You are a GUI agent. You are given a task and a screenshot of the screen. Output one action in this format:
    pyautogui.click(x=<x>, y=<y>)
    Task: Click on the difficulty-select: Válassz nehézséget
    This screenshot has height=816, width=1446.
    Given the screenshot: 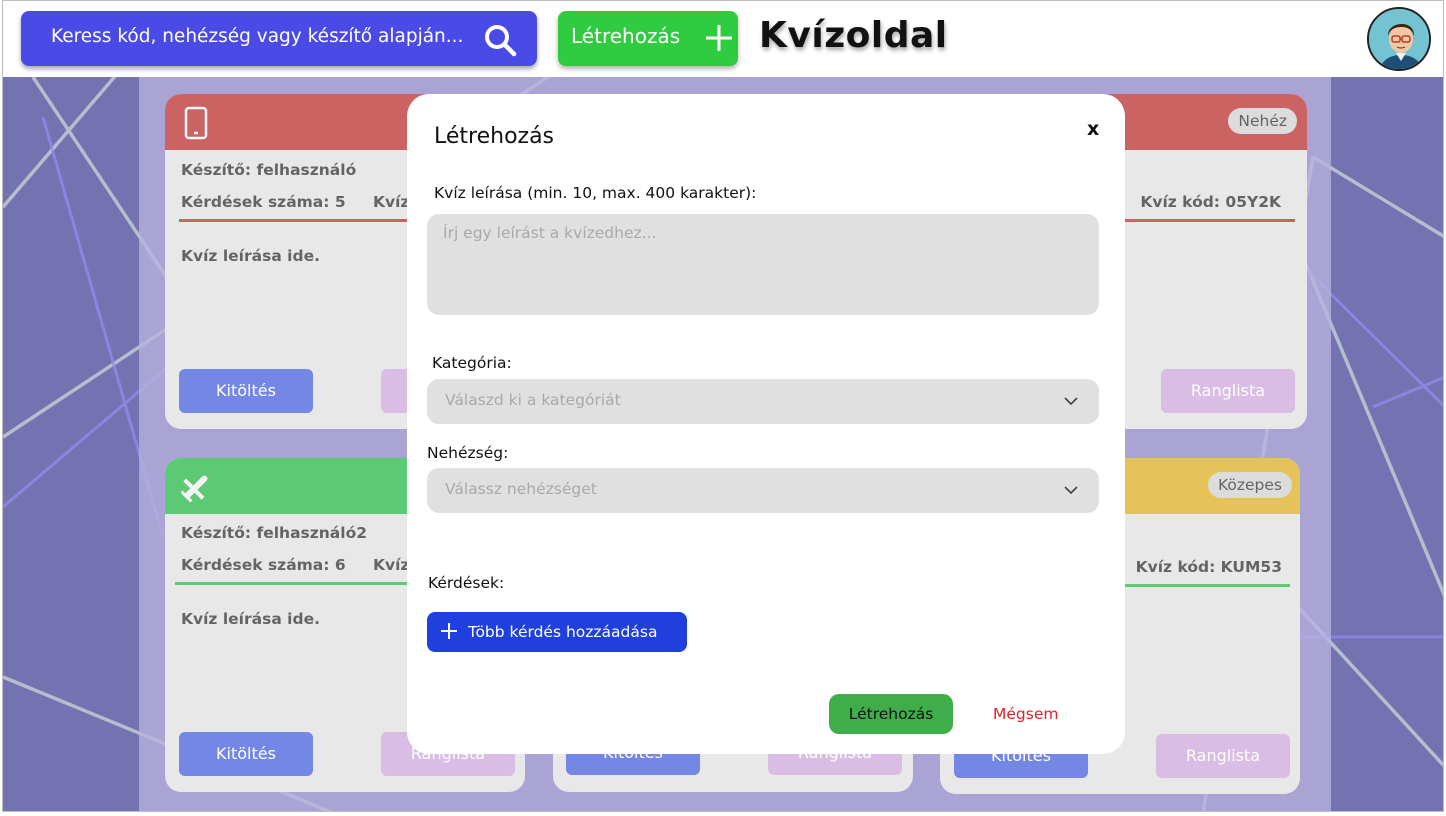 What is the action you would take?
    pyautogui.click(x=763, y=490)
    